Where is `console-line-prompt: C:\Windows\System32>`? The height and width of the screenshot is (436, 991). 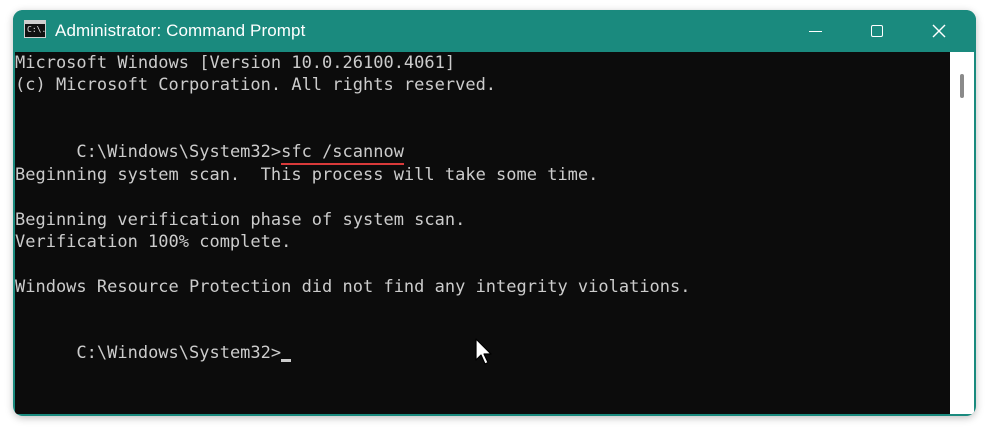
console-line-prompt: C:\Windows\System32> is located at coordinates (153, 341).